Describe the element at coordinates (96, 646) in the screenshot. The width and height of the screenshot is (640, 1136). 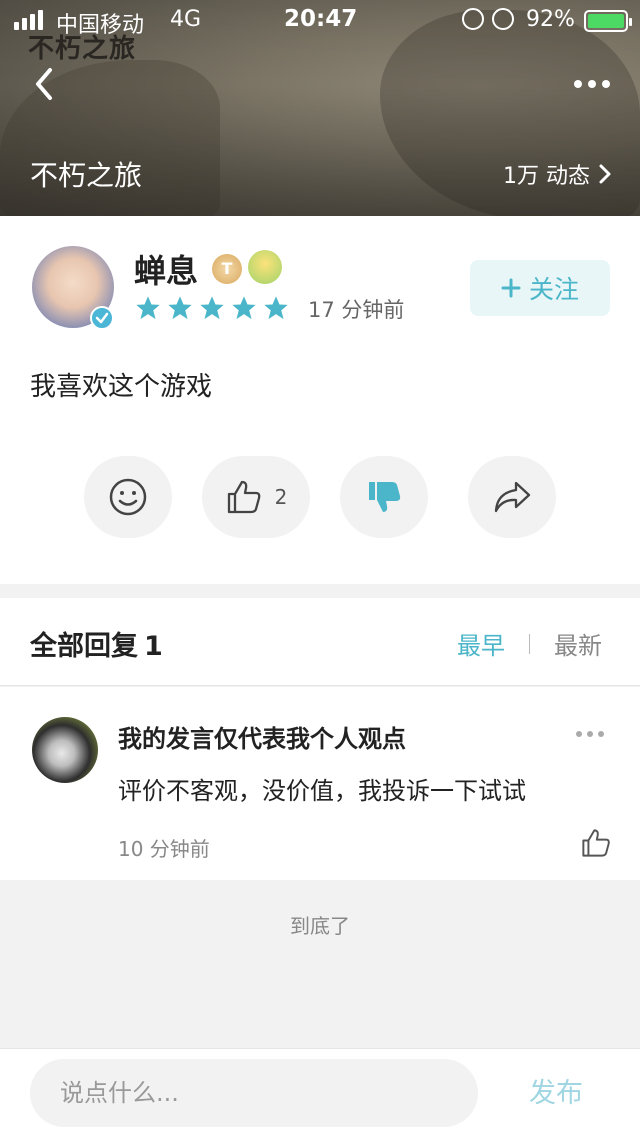
I see `replies-title: 全部回复 1` at that location.